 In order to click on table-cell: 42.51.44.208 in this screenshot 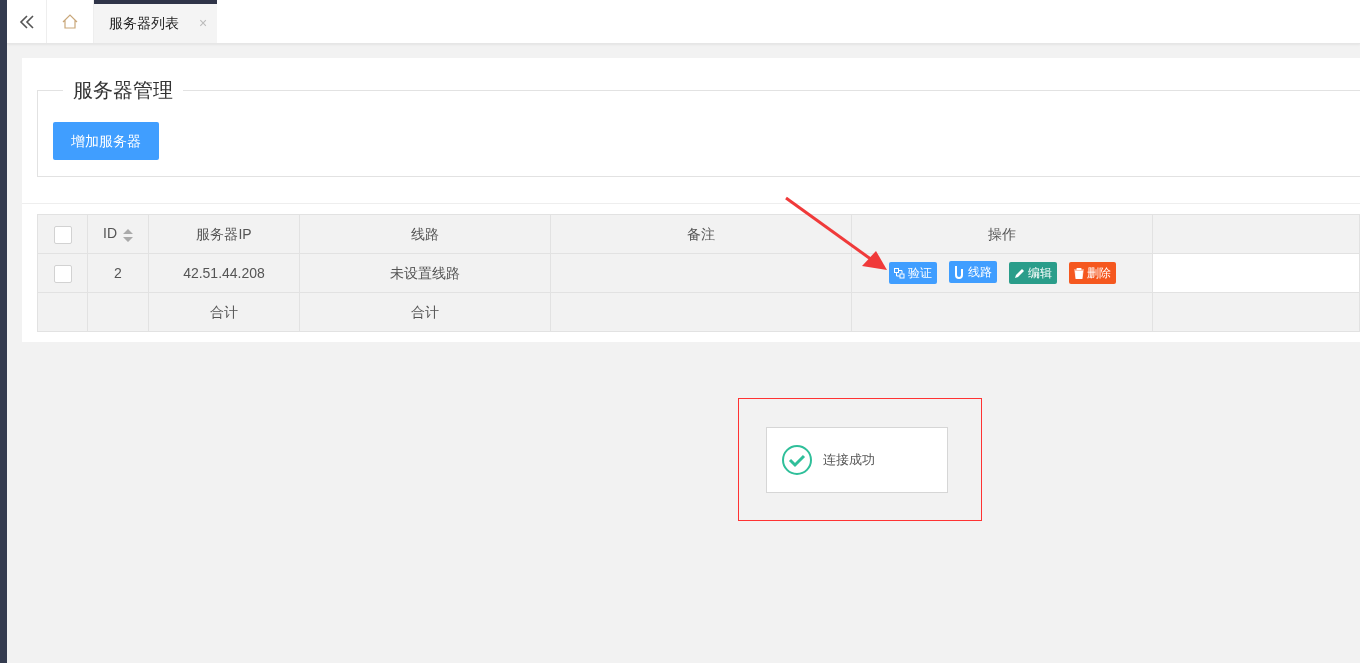, I will do `click(224, 272)`.